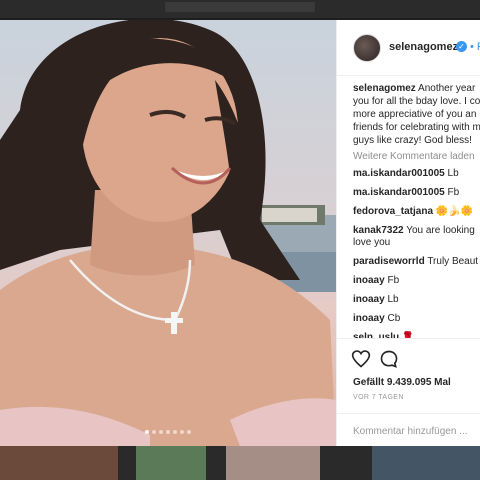  I want to click on avatar, so click(367, 48).